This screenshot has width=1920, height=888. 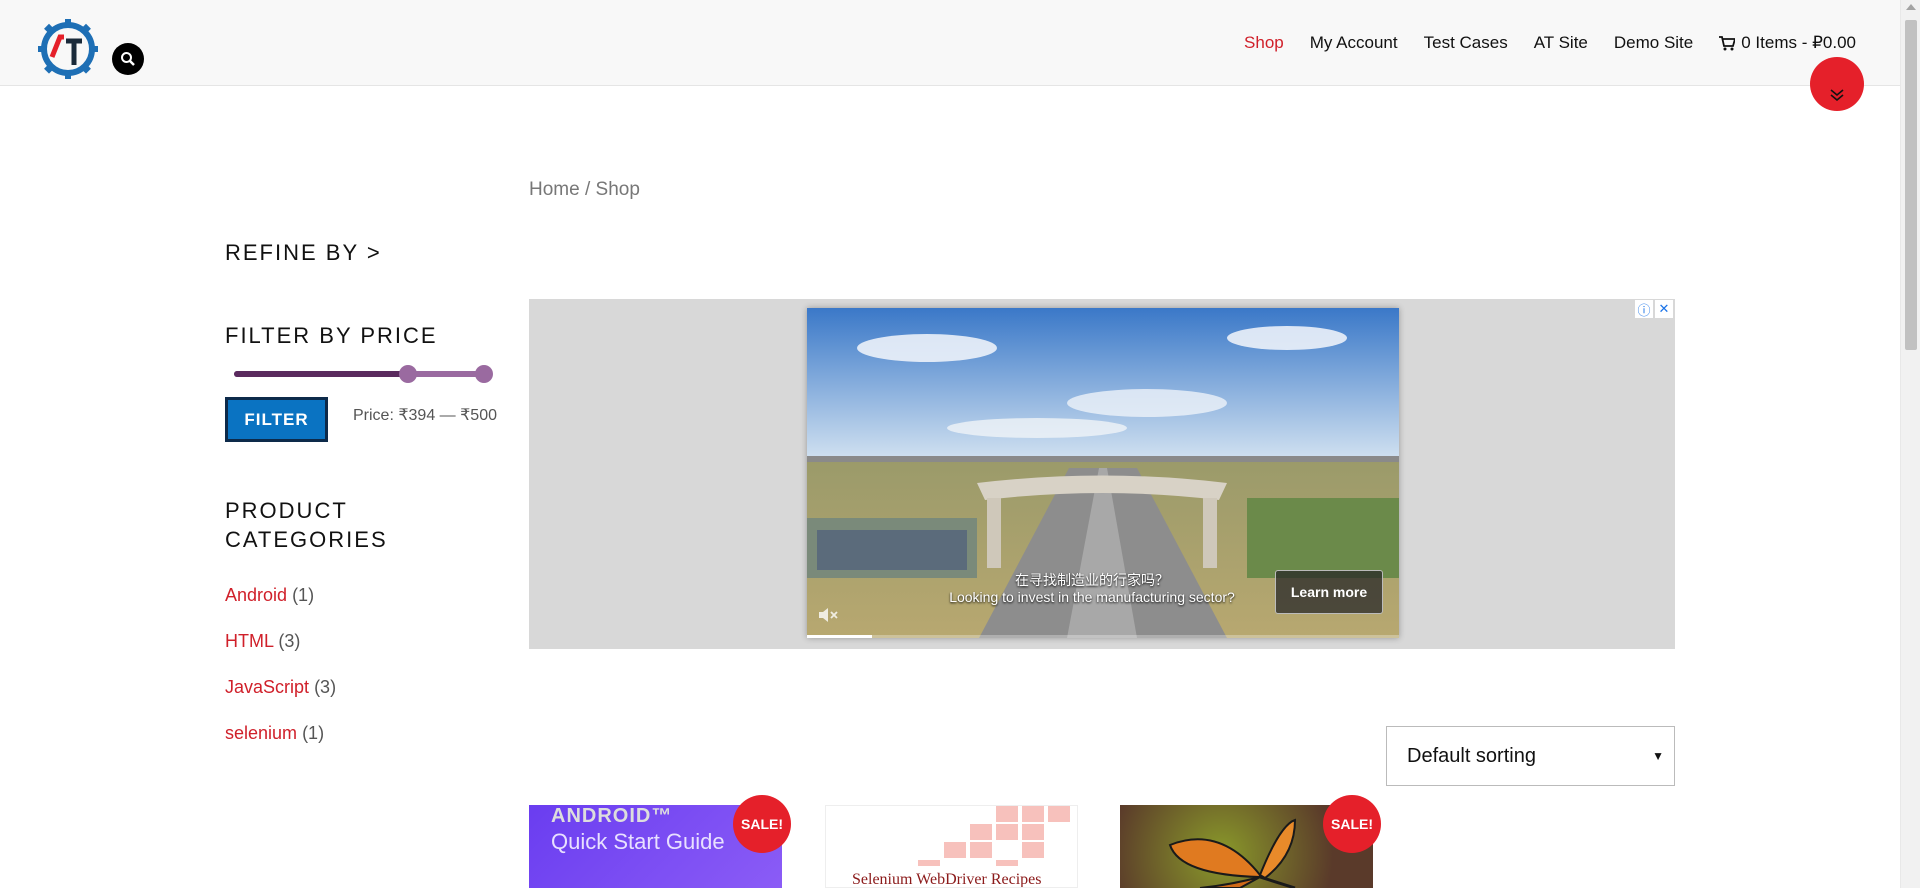 What do you see at coordinates (1466, 43) in the screenshot?
I see `nav-test-cases: Test Cases` at bounding box center [1466, 43].